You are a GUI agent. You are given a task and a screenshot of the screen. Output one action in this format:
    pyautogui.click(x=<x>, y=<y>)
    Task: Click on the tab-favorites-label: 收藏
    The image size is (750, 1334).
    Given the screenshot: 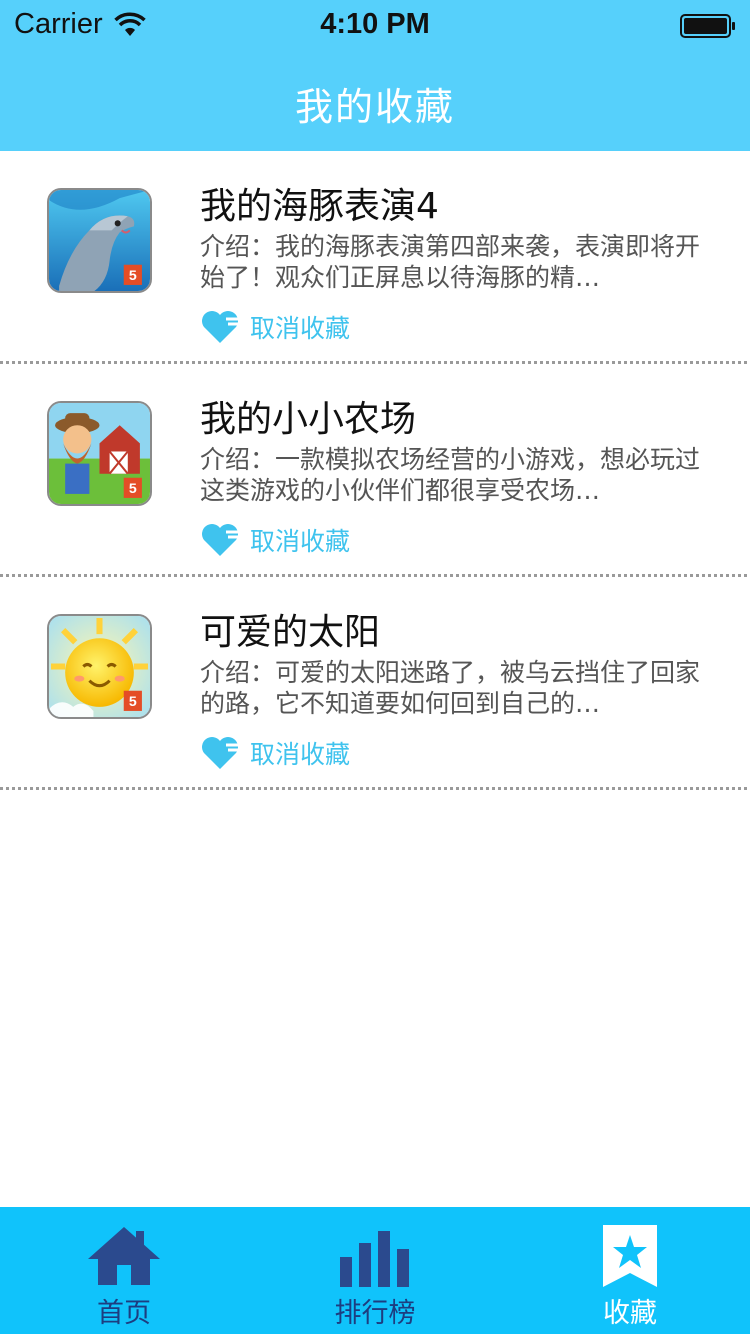 What is the action you would take?
    pyautogui.click(x=630, y=1313)
    